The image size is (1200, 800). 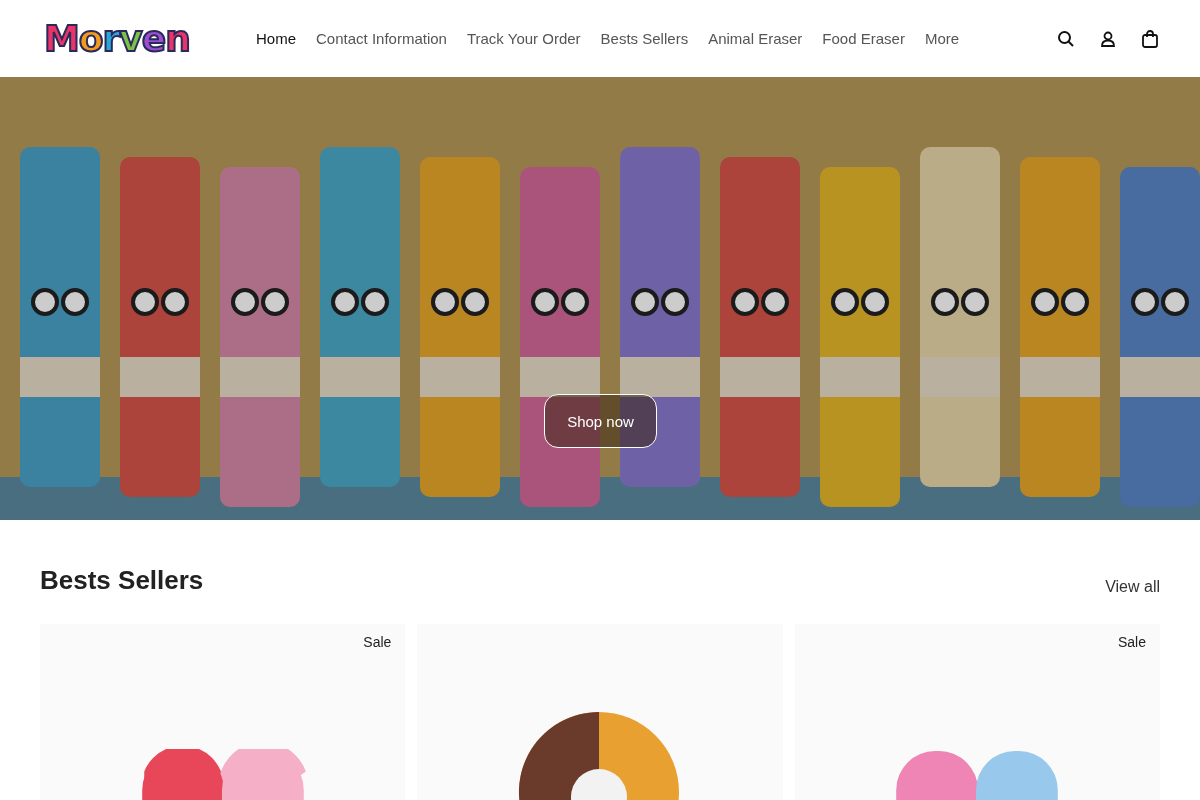 What do you see at coordinates (122, 580) in the screenshot?
I see `section-title: Bests Sellers` at bounding box center [122, 580].